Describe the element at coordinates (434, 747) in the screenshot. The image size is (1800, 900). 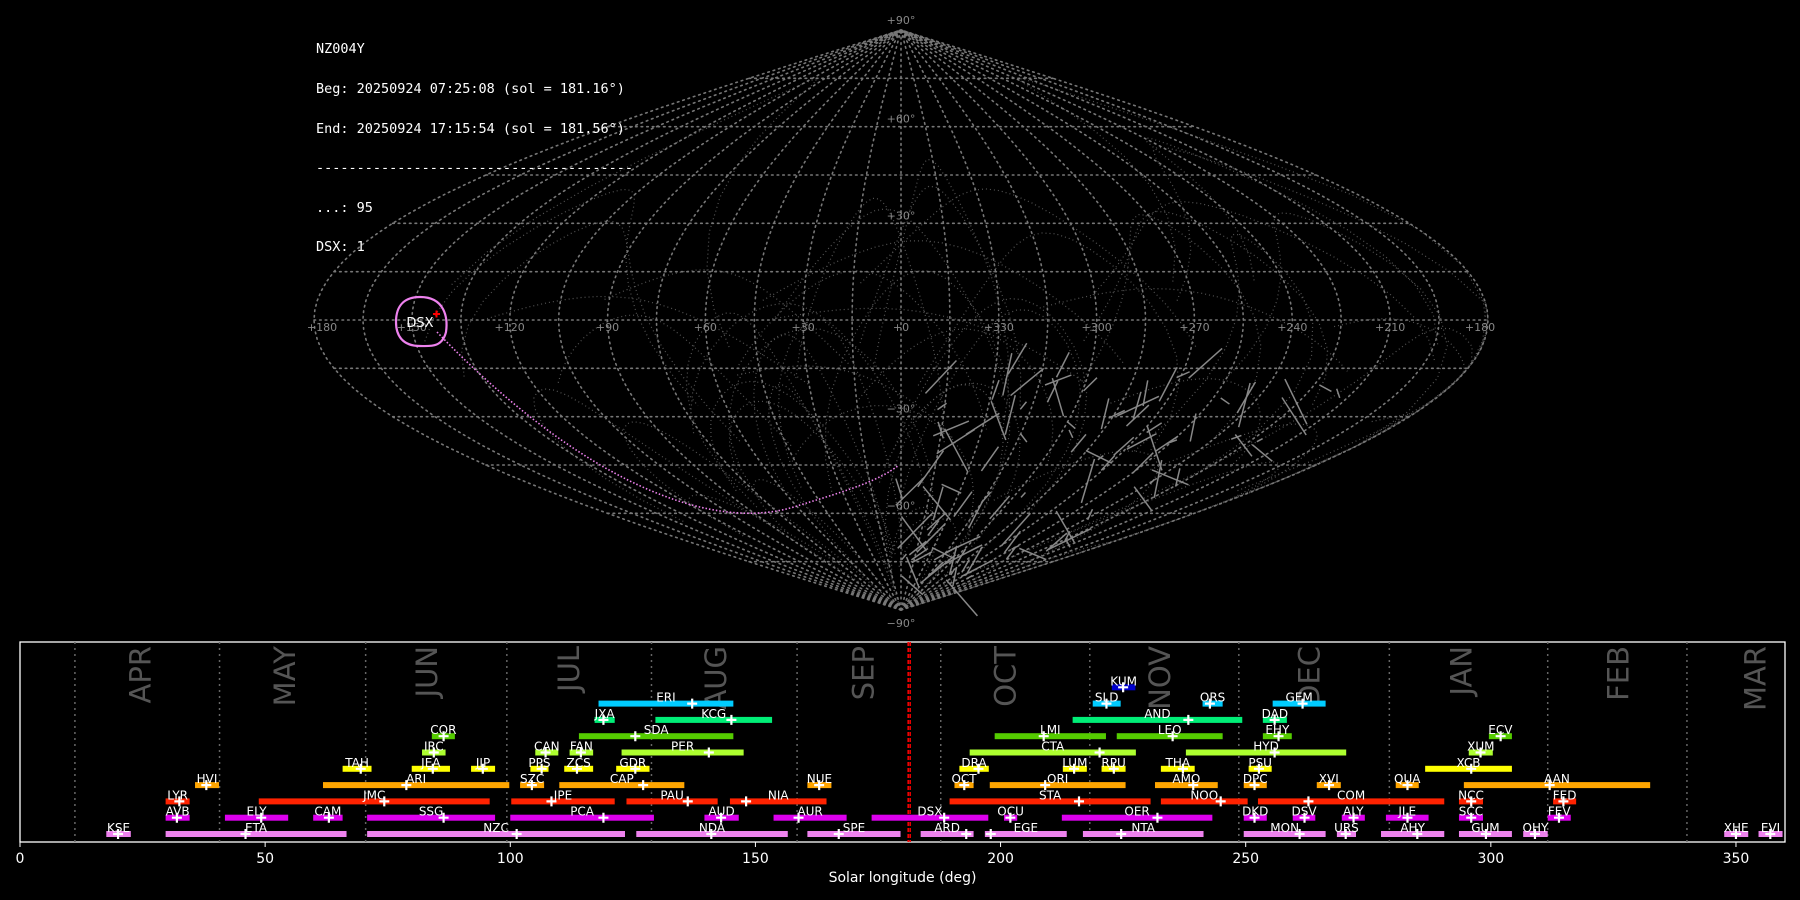
I see `shower-label: IRC` at that location.